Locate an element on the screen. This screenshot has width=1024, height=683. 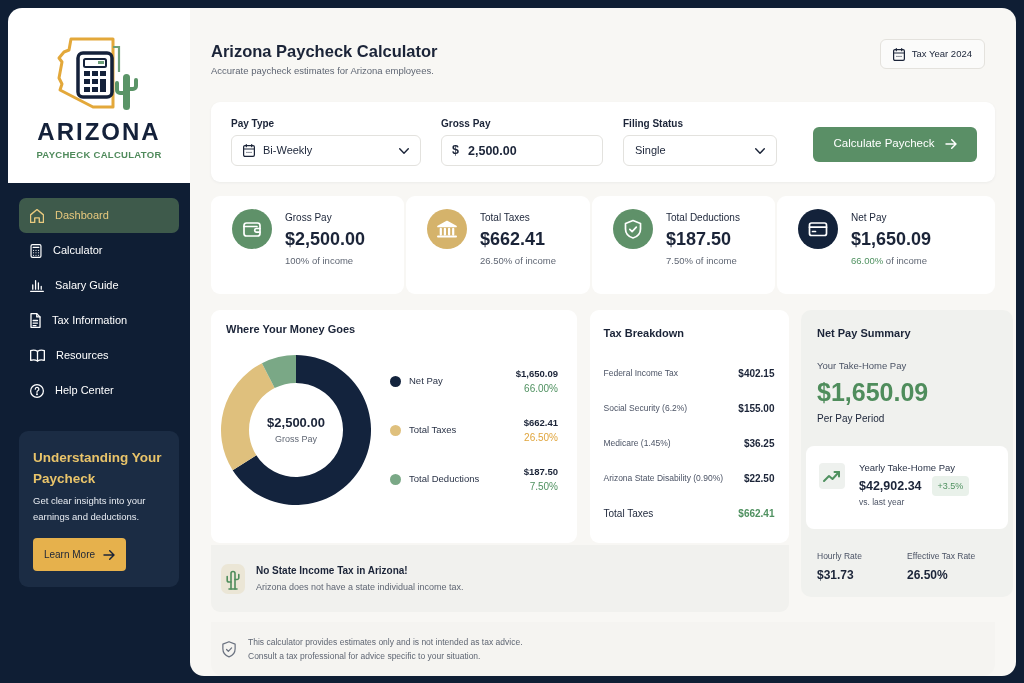
metric-label: Hourly Rate is located at coordinates (840, 556).